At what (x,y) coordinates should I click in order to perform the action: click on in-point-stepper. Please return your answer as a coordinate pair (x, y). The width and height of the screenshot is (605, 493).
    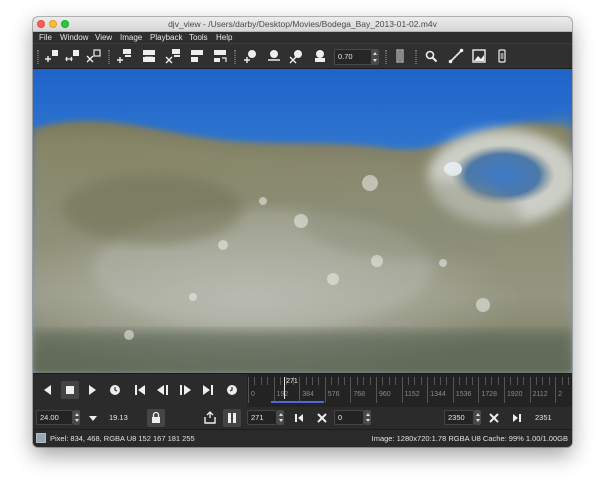
    Looking at the image, I should click on (367, 417).